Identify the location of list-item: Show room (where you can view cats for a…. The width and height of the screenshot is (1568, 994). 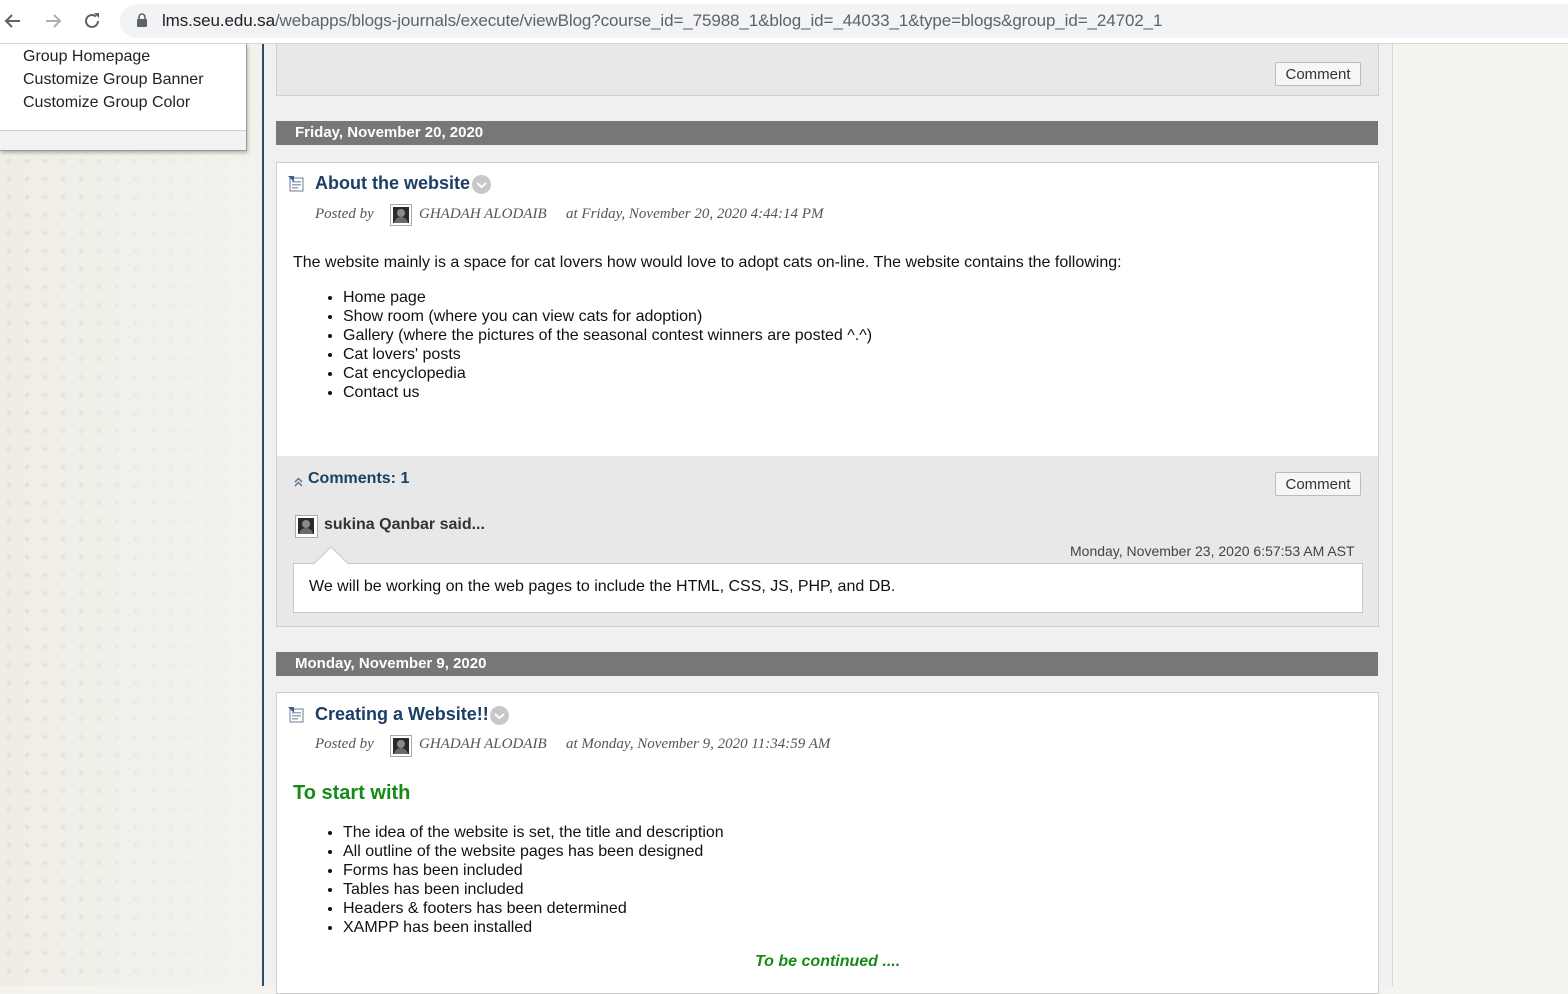
(607, 316).